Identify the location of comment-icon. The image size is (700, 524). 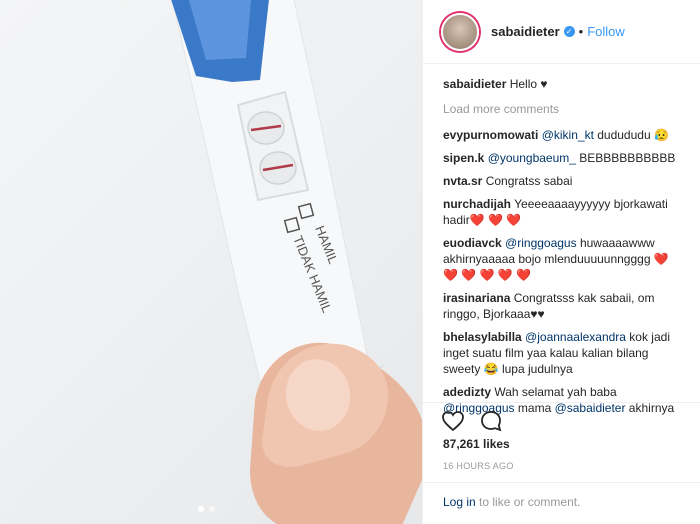
(491, 421).